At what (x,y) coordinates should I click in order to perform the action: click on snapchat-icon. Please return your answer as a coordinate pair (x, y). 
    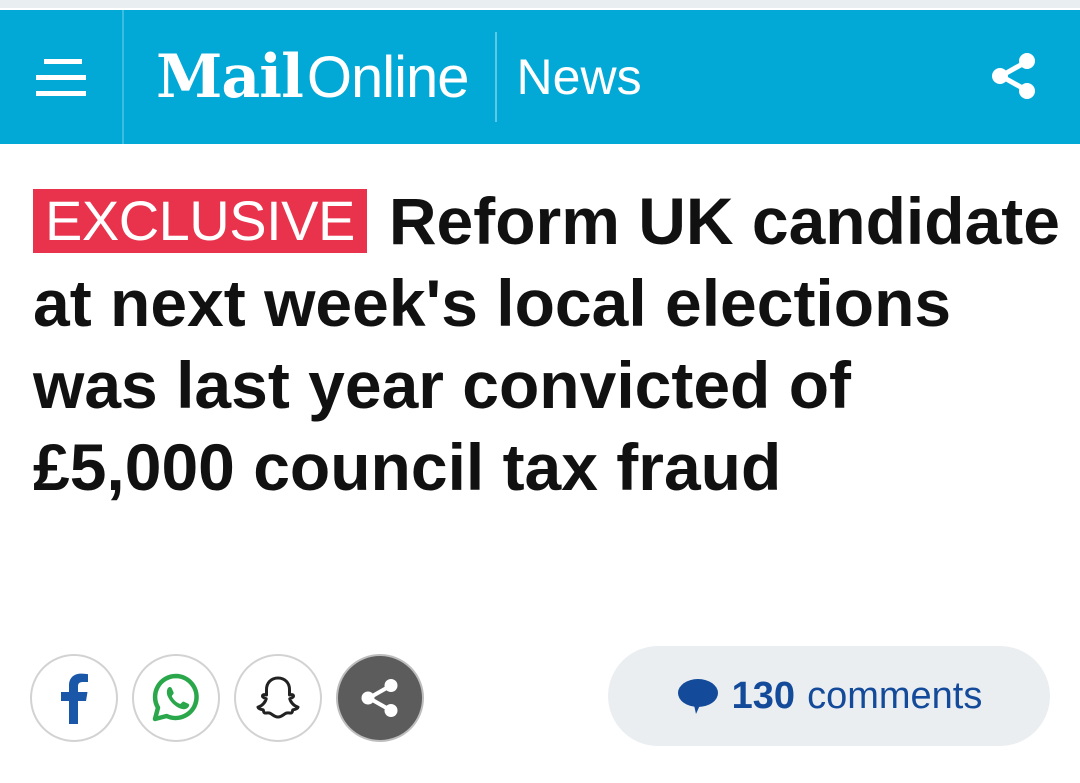
    Looking at the image, I should click on (278, 697).